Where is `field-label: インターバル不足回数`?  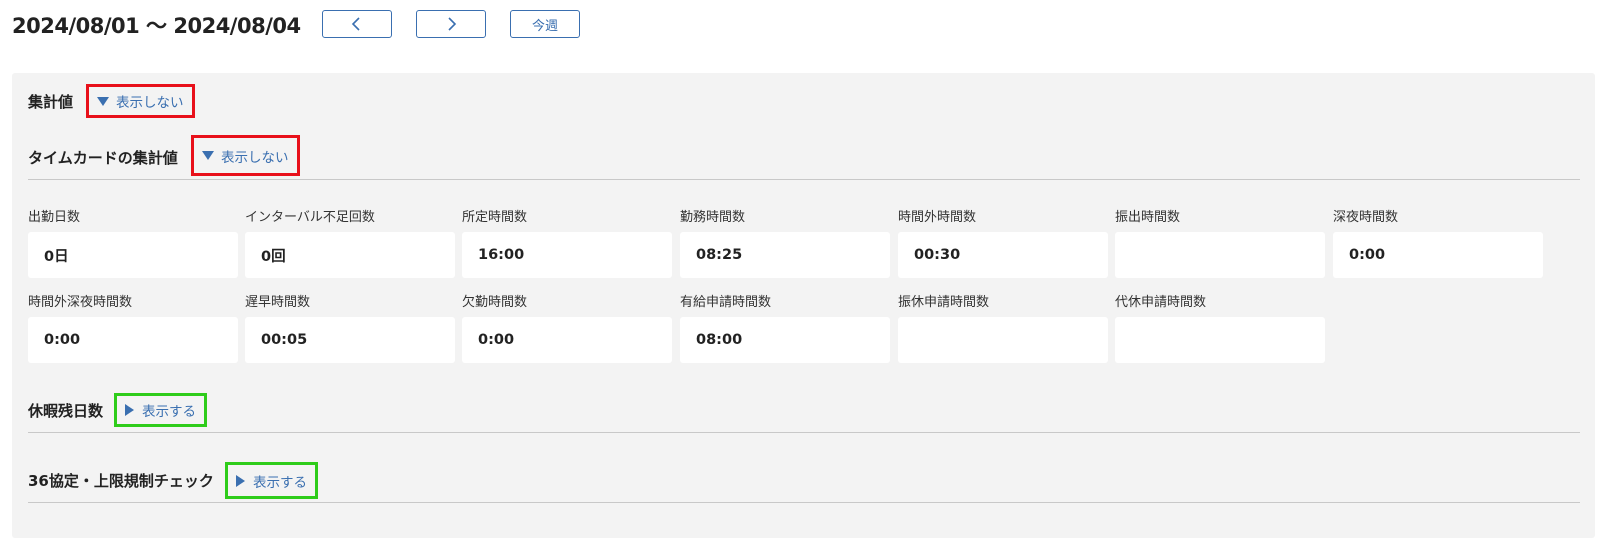 field-label: インターバル不足回数 is located at coordinates (310, 217).